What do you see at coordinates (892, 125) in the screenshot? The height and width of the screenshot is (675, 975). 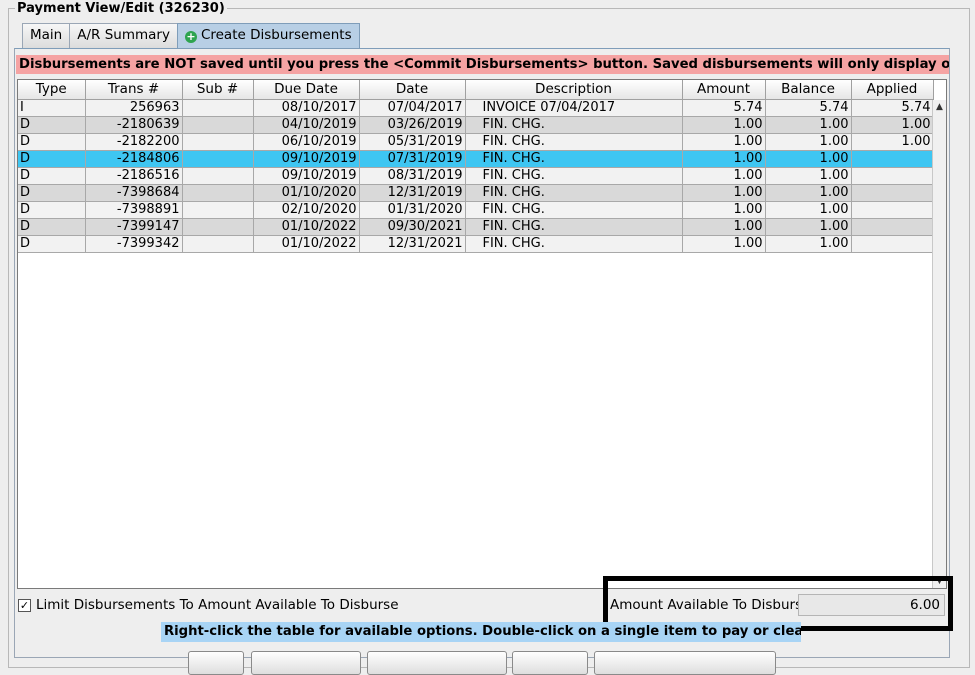 I see `cell-applied: 1.00` at bounding box center [892, 125].